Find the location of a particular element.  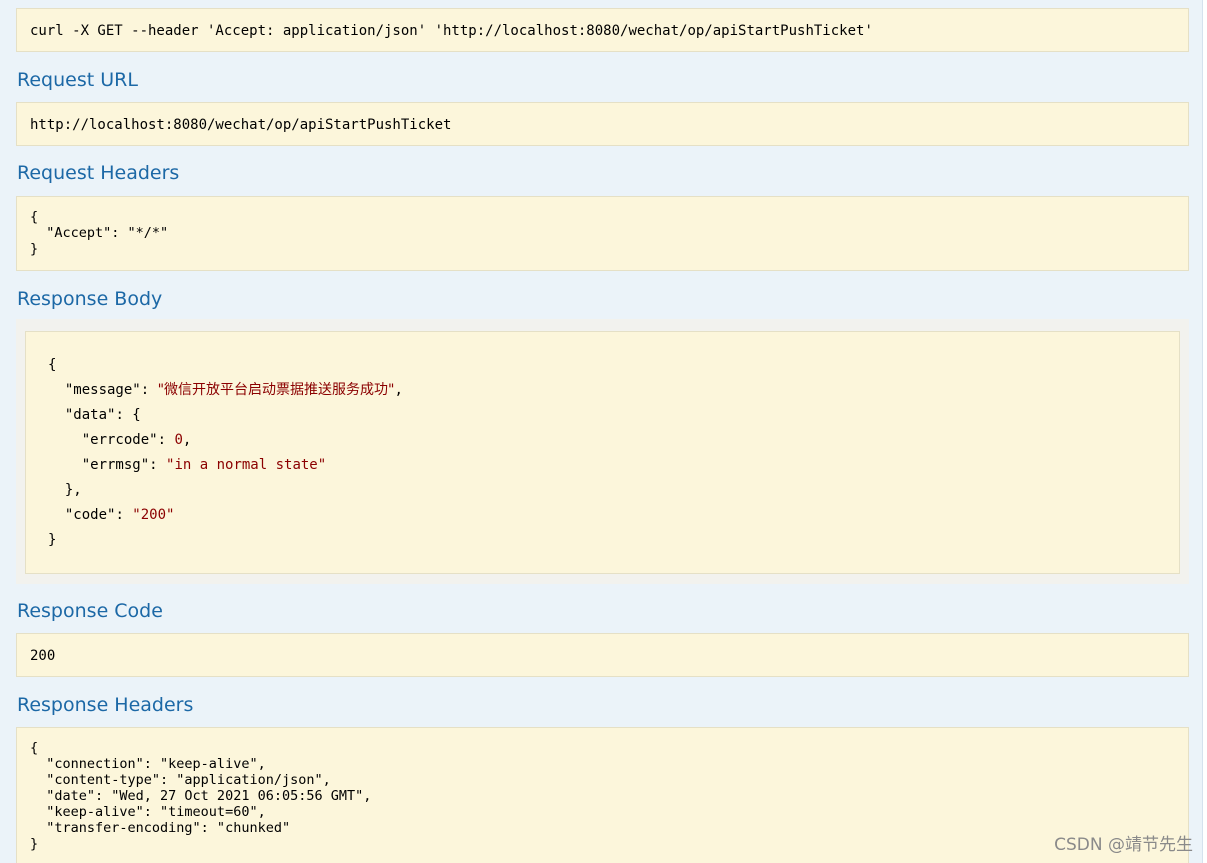

response-code-heading: Response Code is located at coordinates (90, 611).